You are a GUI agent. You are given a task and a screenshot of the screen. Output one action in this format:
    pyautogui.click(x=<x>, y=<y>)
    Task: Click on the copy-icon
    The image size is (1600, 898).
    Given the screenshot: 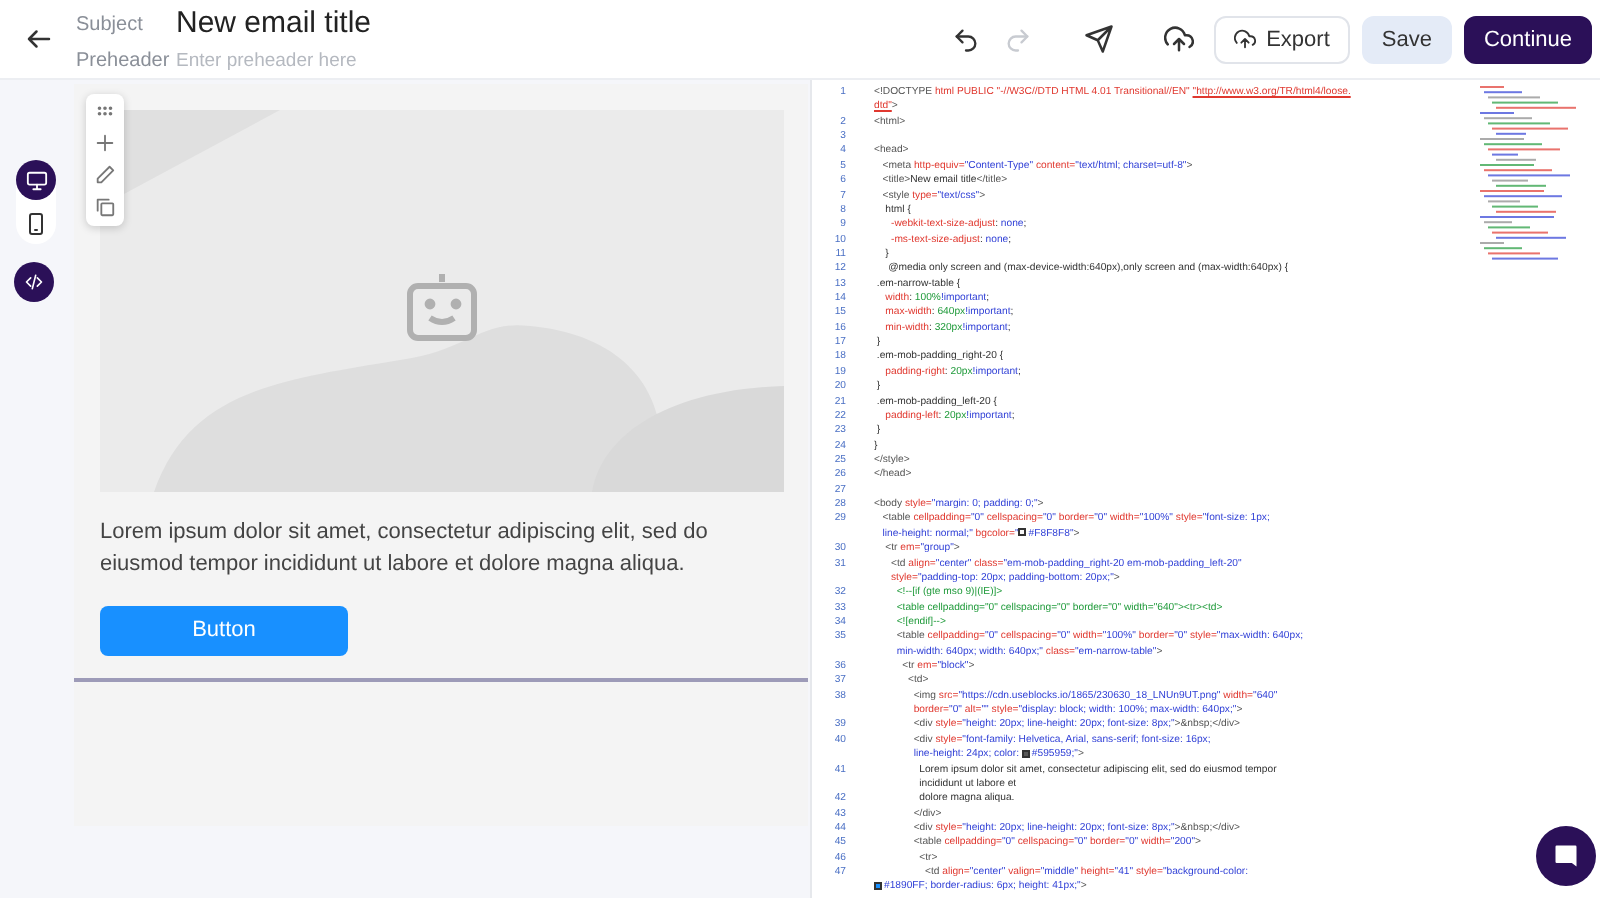 What is the action you would take?
    pyautogui.click(x=104, y=207)
    